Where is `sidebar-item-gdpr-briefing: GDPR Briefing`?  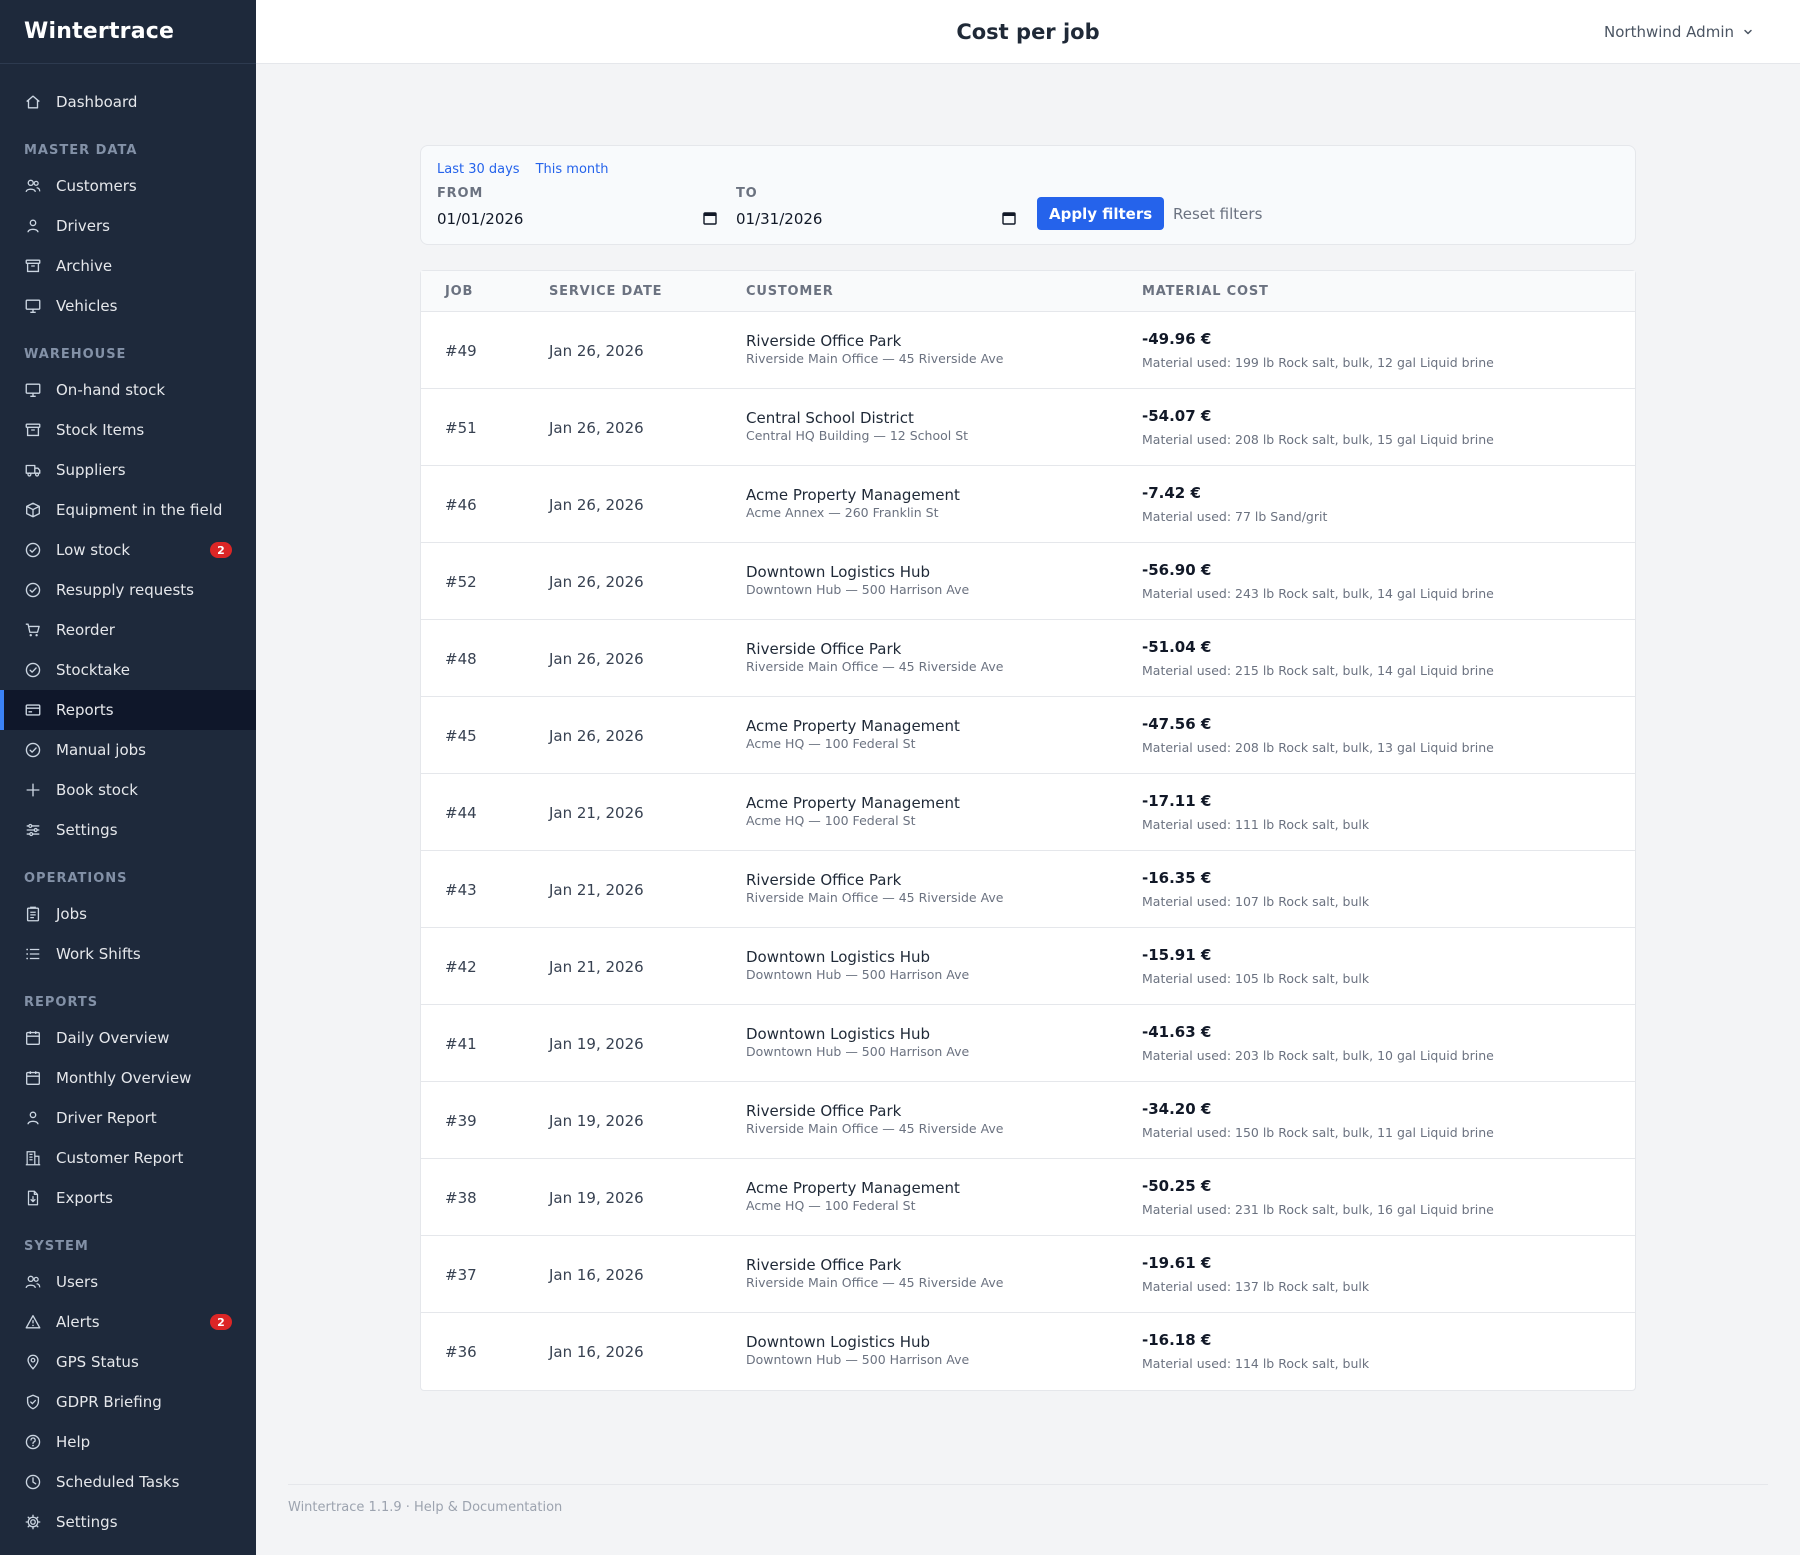 sidebar-item-gdpr-briefing: GDPR Briefing is located at coordinates (128, 1402).